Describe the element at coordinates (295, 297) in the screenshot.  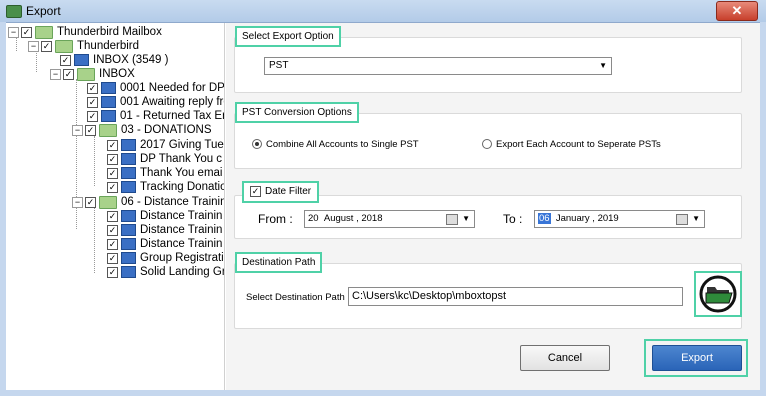
I see `destination-label: Select Destination Path` at that location.